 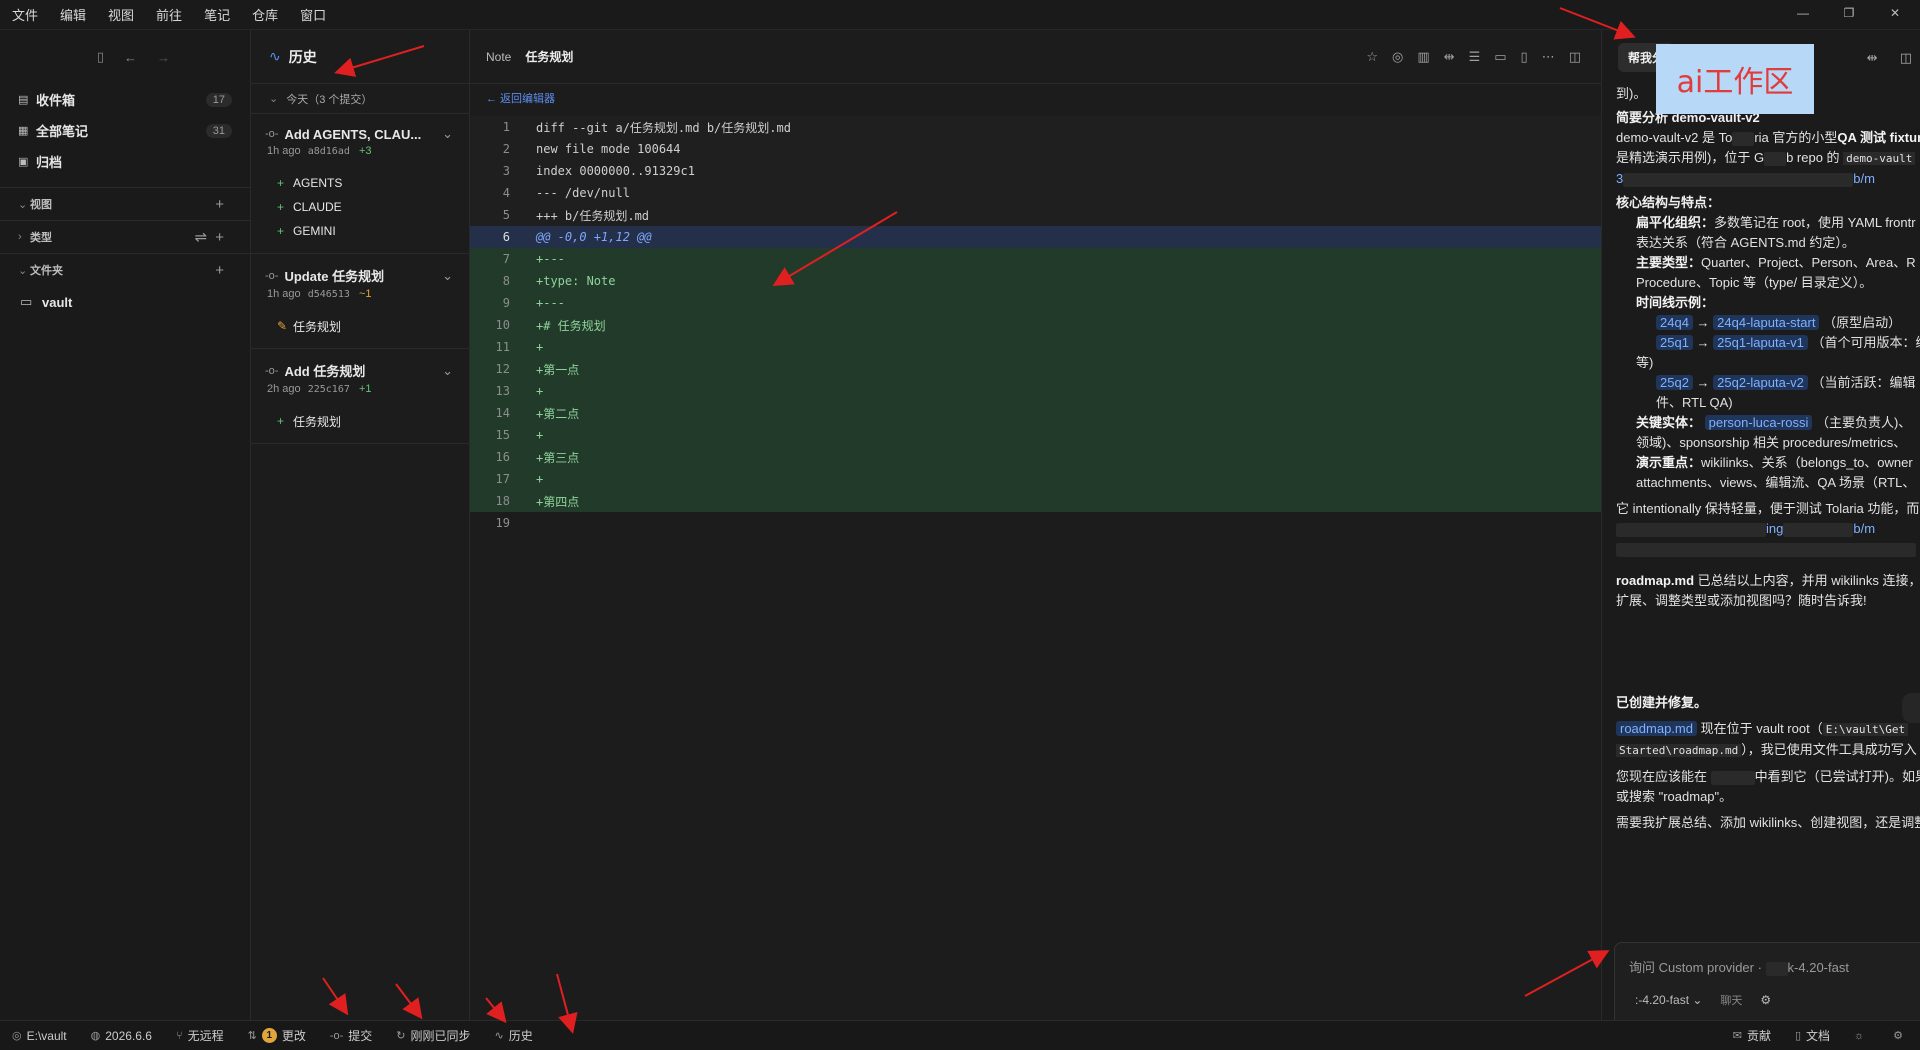 I want to click on commit-file: + CLAUDE, so click(x=367, y=207).